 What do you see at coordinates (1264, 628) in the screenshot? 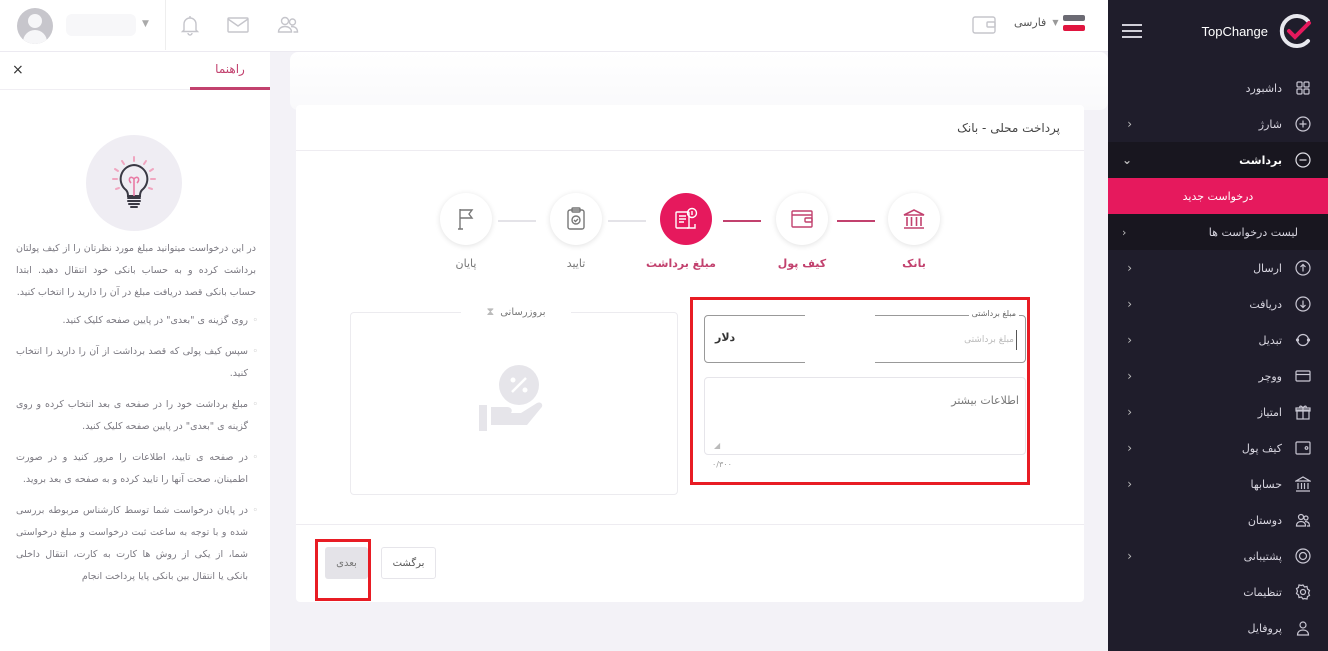
I see `sidebar-item-label: پروفایل` at bounding box center [1264, 628].